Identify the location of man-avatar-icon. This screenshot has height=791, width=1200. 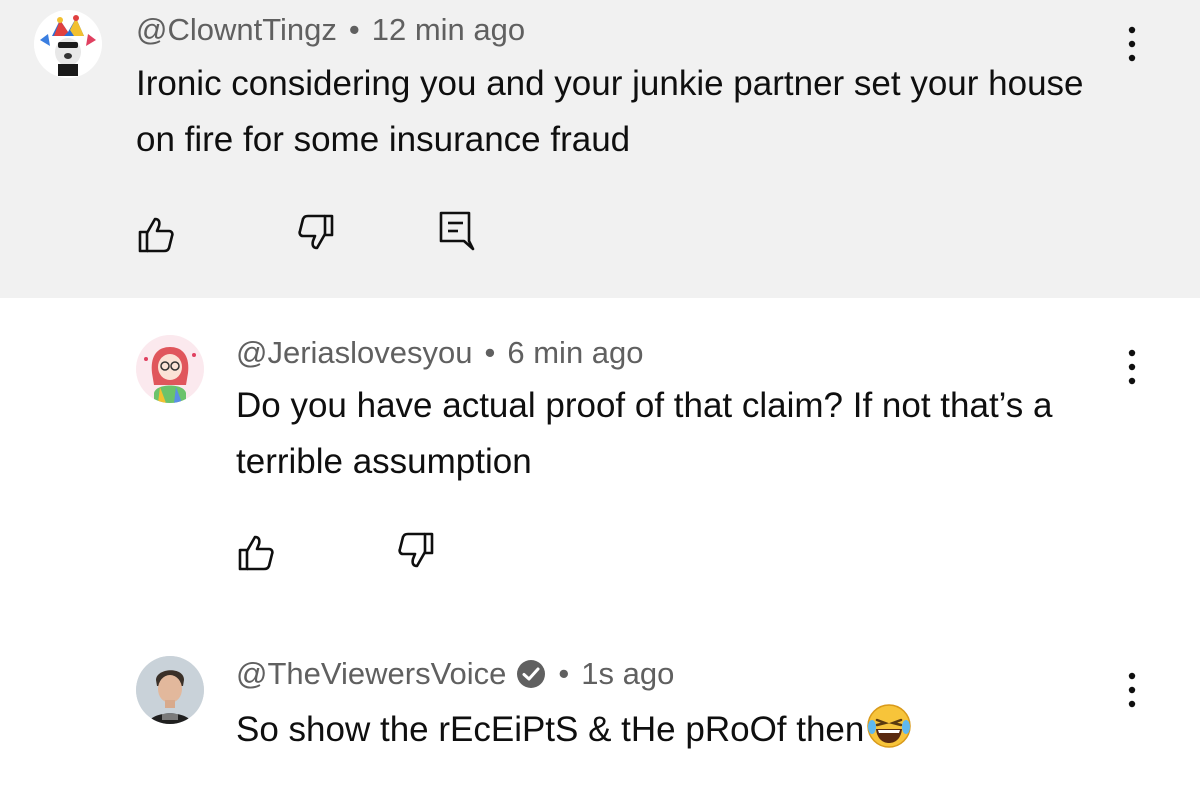
(170, 690).